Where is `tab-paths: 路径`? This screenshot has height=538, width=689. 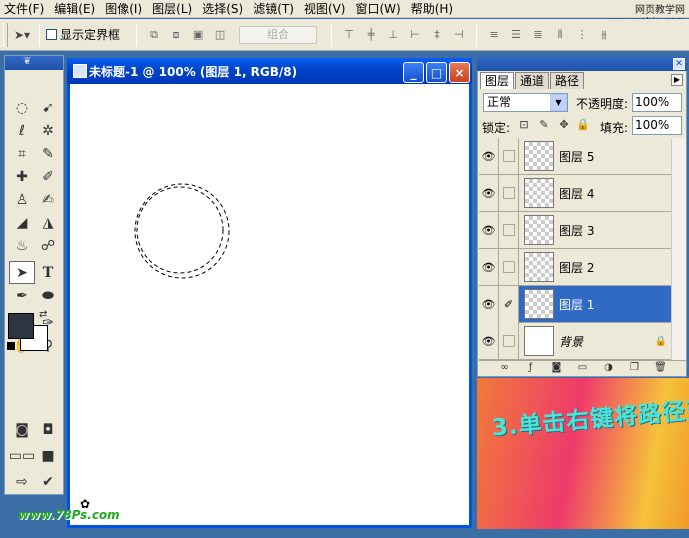
tab-paths: 路径 is located at coordinates (567, 80).